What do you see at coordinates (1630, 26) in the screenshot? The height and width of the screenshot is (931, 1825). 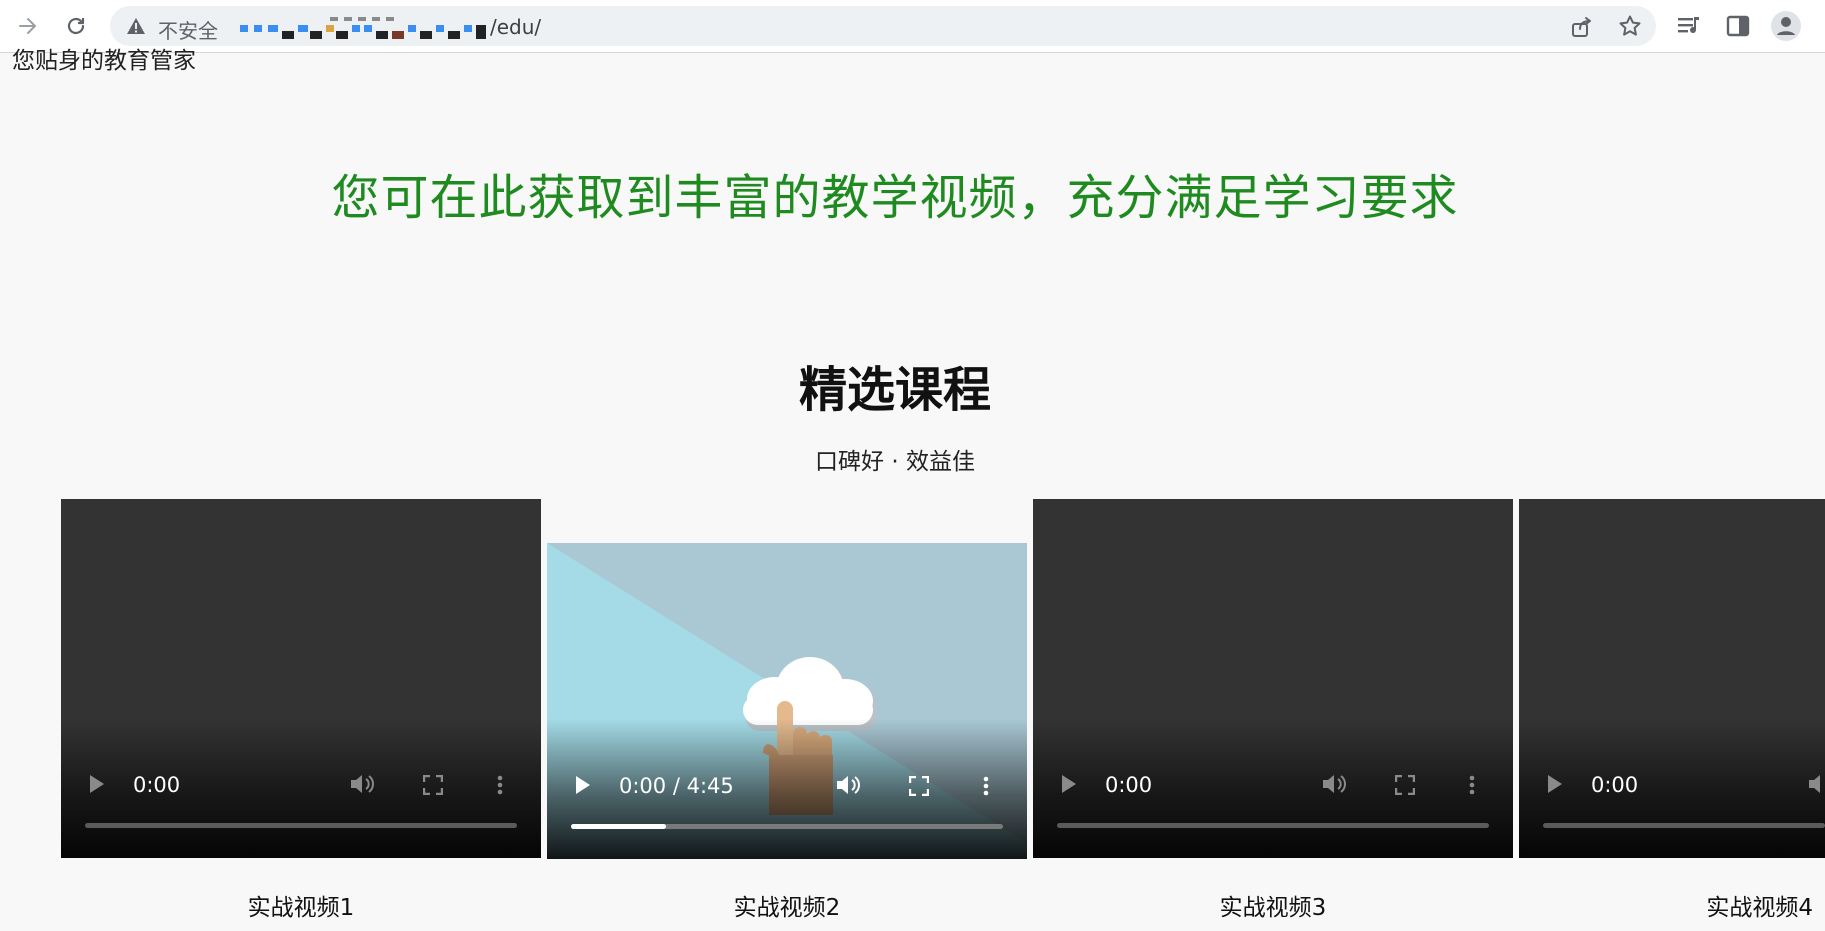 I see `bookmark-star-icon` at bounding box center [1630, 26].